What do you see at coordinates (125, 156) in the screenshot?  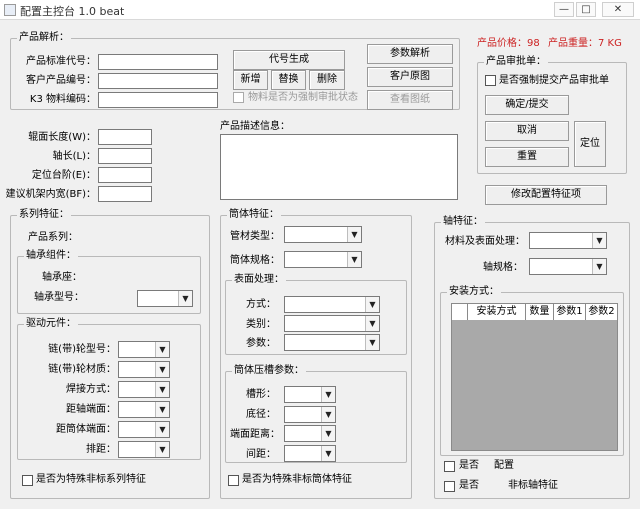 I see `shaft-length-input` at bounding box center [125, 156].